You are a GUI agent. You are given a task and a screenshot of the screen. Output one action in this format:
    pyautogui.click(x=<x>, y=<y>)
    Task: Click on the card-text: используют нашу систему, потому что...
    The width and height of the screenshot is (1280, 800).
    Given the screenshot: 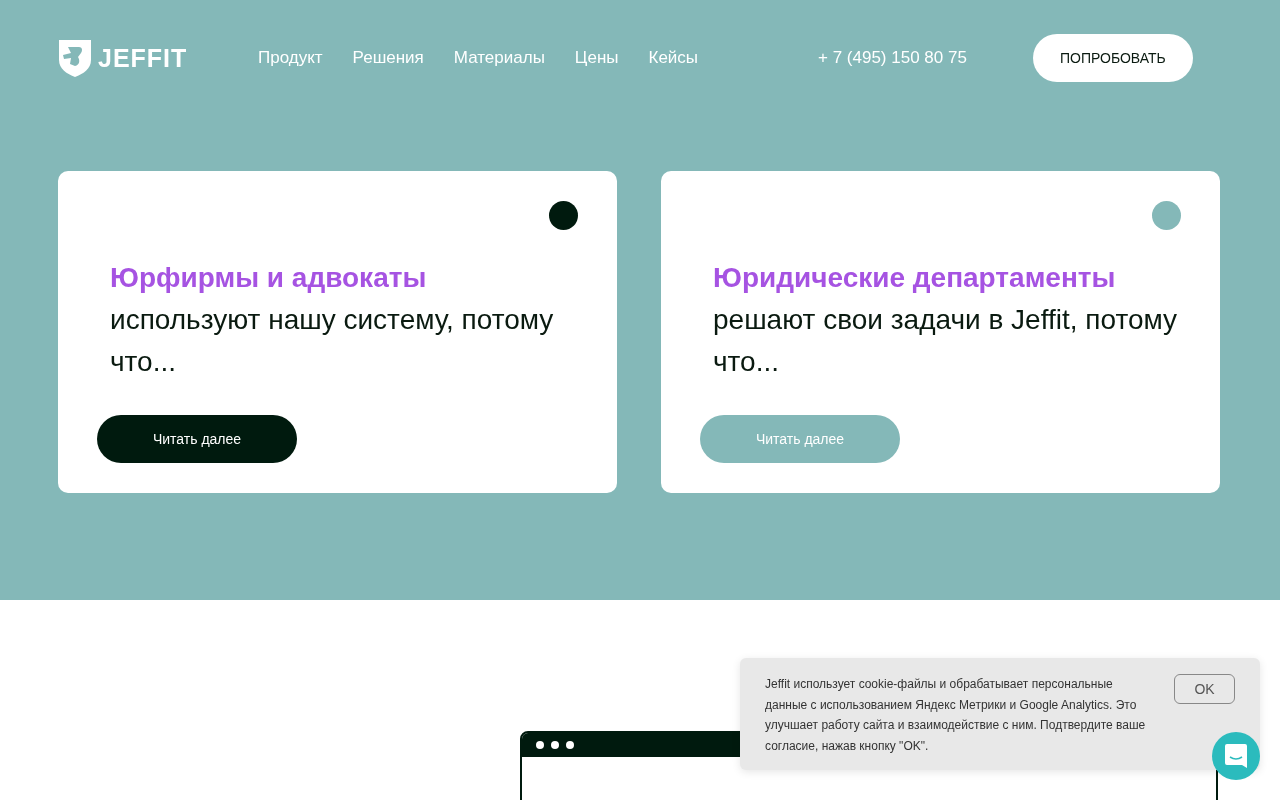 What is the action you would take?
    pyautogui.click(x=332, y=341)
    